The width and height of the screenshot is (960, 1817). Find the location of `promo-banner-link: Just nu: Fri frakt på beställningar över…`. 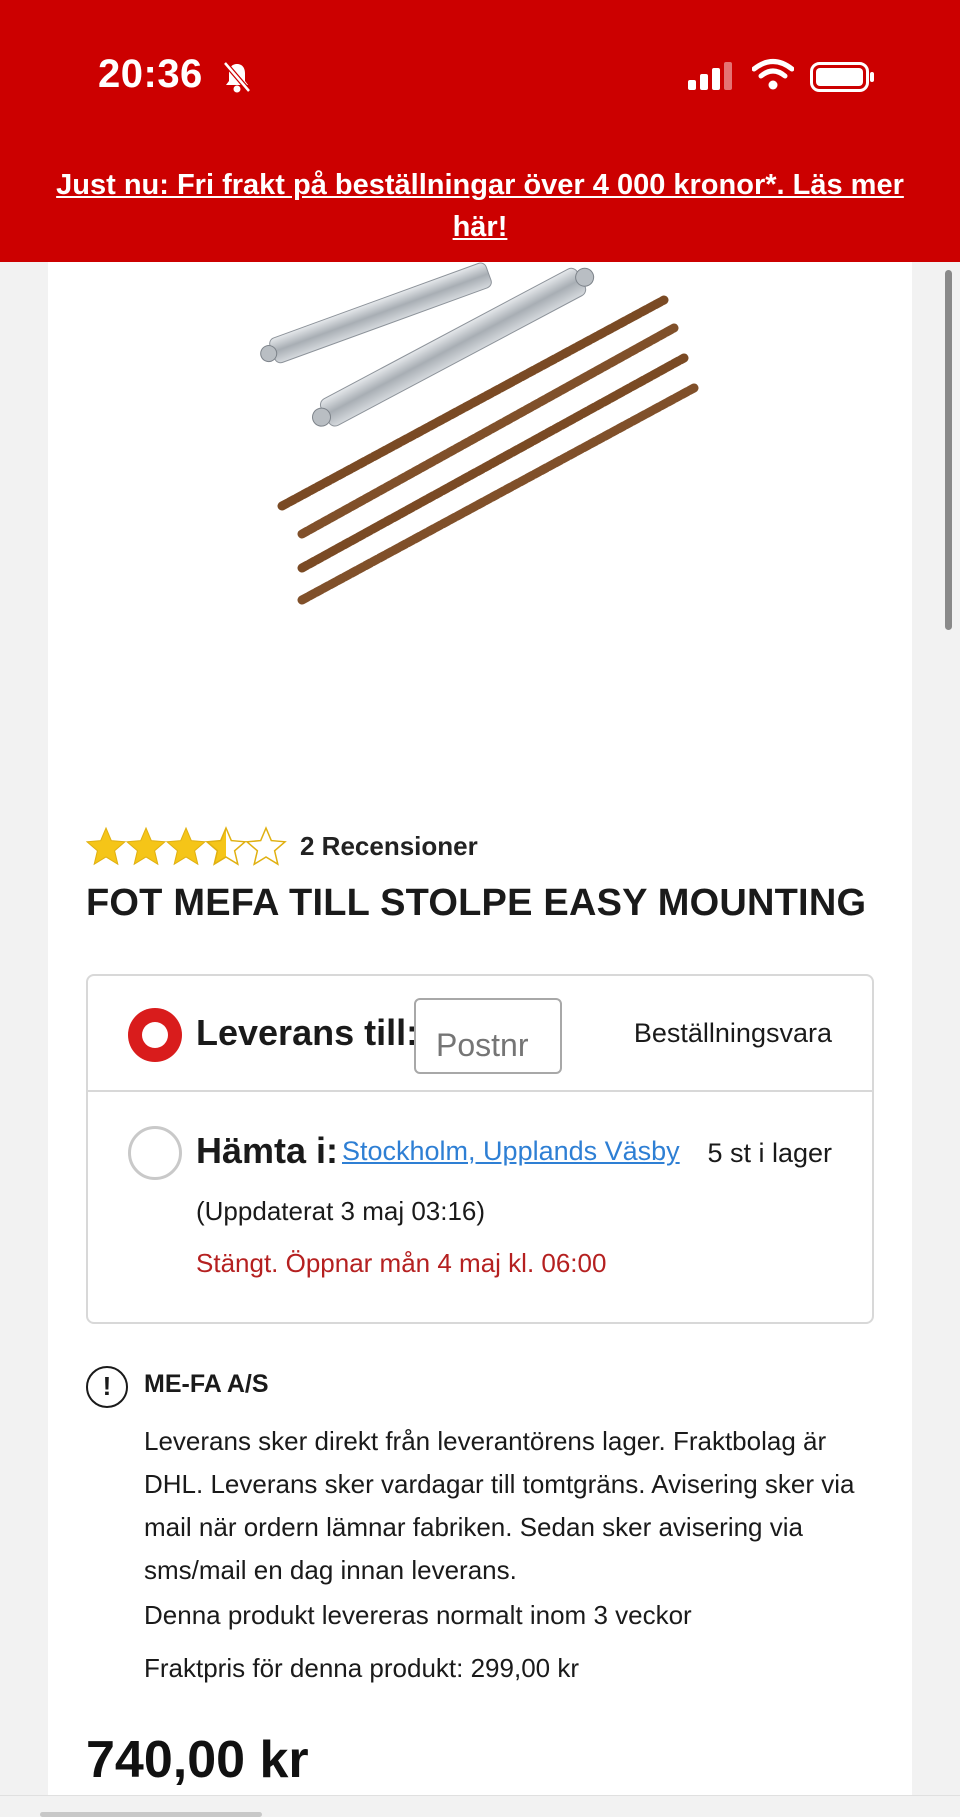

promo-banner-link: Just nu: Fri frakt på beställningar över… is located at coordinates (480, 206).